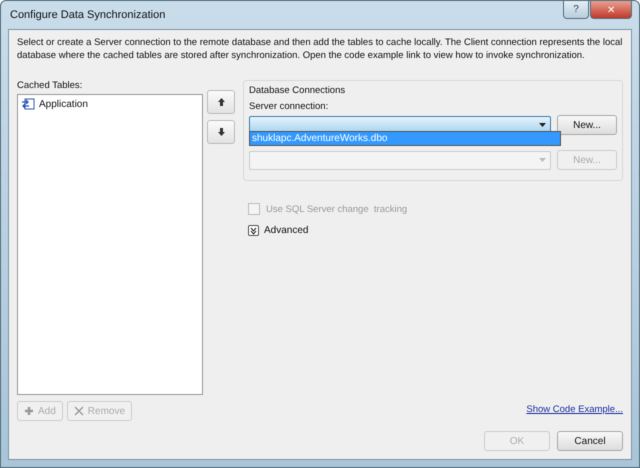 This screenshot has height=468, width=640. Describe the element at coordinates (576, 10) in the screenshot. I see `help-button: ?` at that location.